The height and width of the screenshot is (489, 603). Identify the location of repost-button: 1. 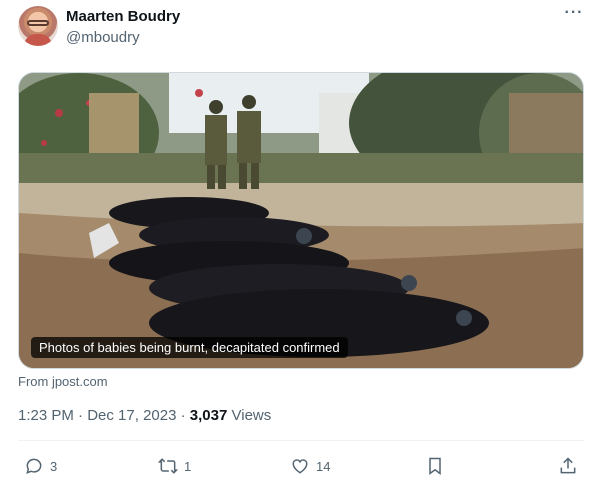
(174, 466).